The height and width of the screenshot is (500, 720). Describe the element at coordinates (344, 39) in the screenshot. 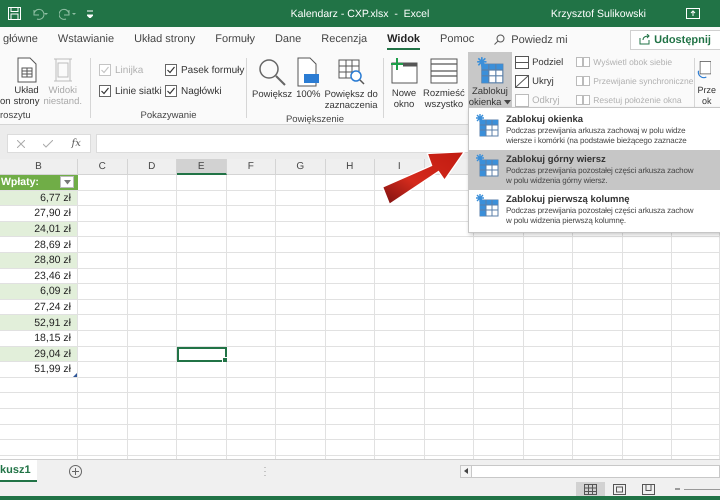

I see `ribbon-tab: Recenzja` at that location.